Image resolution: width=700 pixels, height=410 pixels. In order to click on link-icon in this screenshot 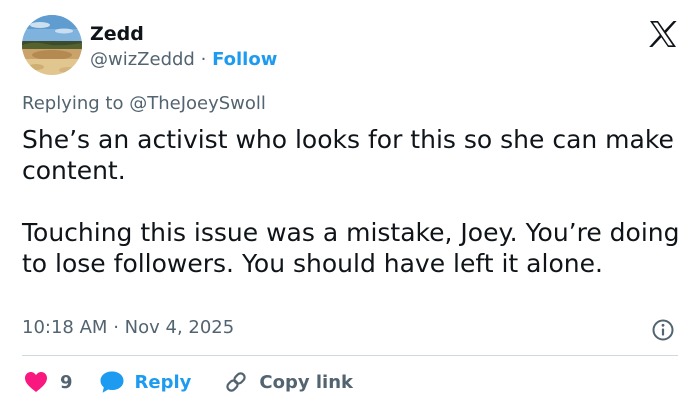, I will do `click(236, 382)`.